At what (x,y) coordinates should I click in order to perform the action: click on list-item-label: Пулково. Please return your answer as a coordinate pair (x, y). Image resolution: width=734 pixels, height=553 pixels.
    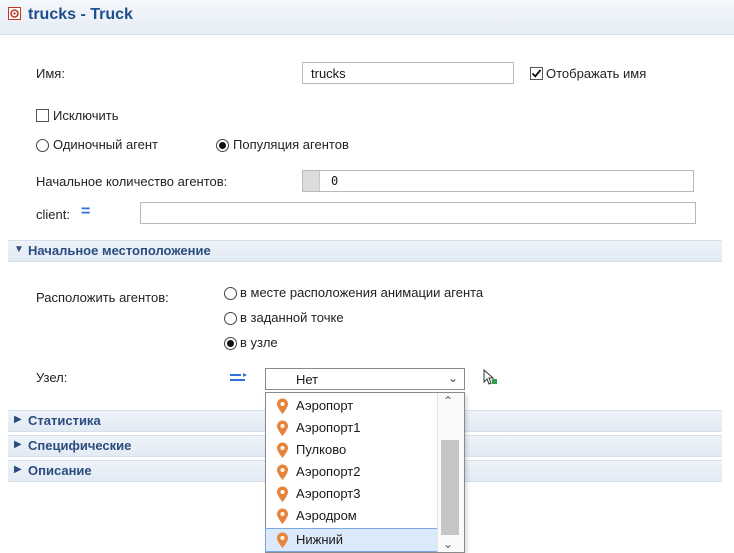
    Looking at the image, I should click on (321, 449).